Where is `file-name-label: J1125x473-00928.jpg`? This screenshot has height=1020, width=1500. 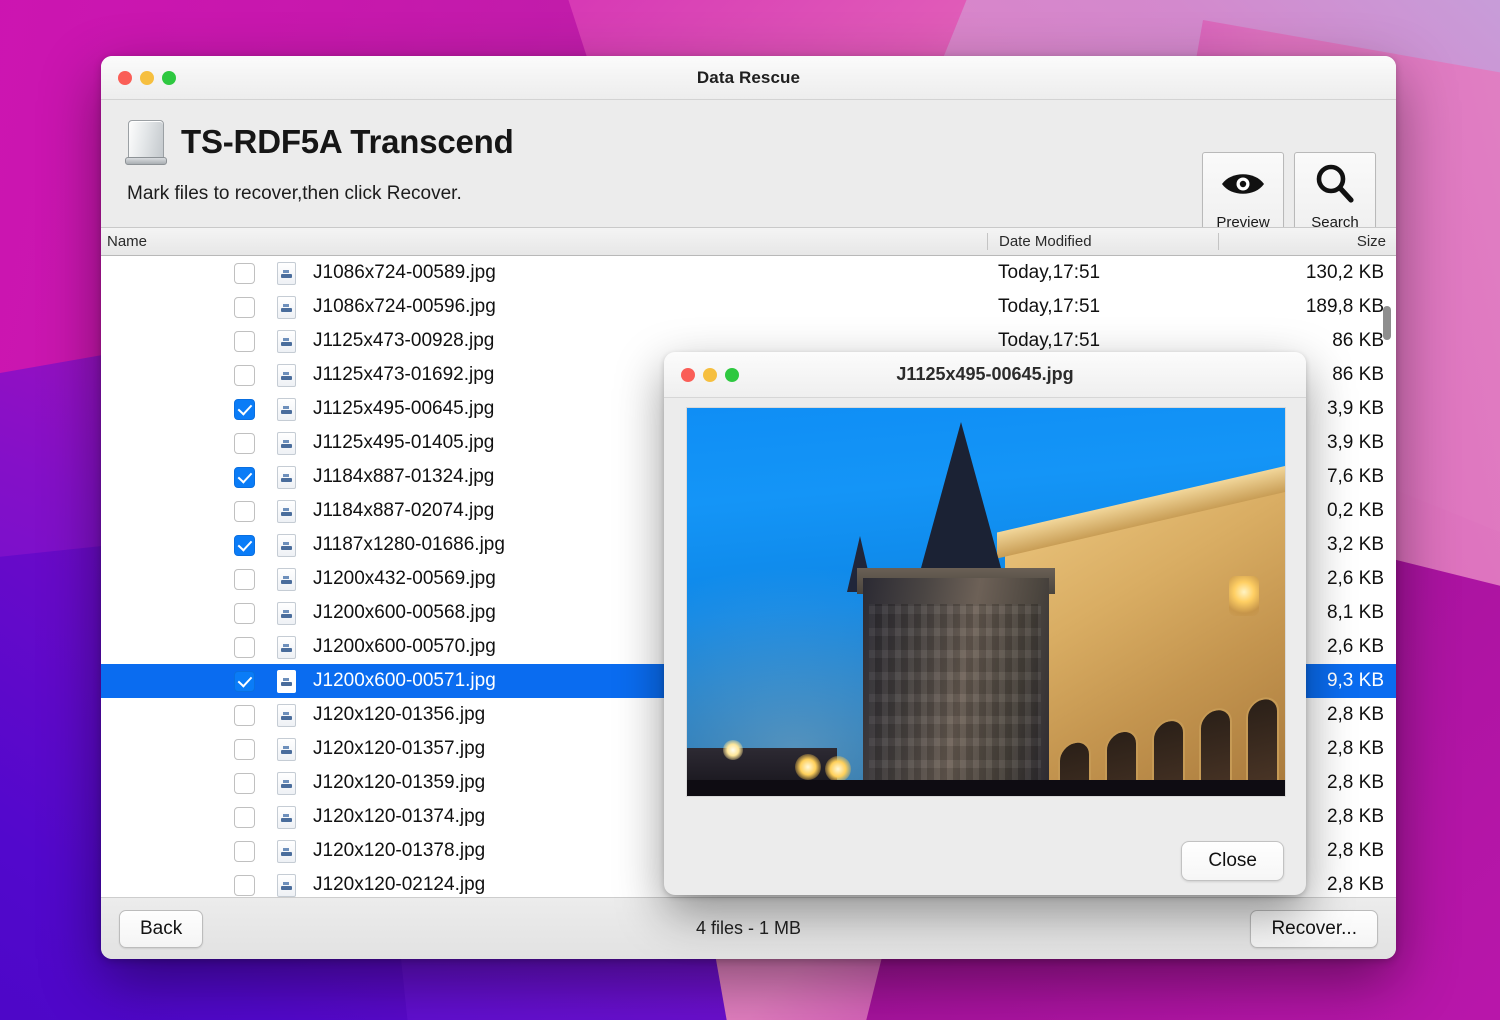 file-name-label: J1125x473-00928.jpg is located at coordinates (404, 340).